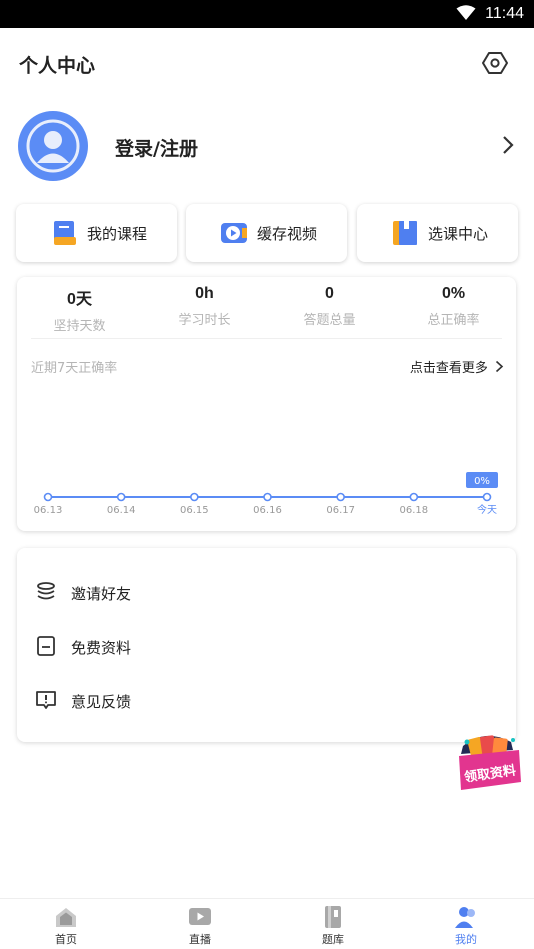 The image size is (534, 949). I want to click on status-time: 11:44, so click(504, 13).